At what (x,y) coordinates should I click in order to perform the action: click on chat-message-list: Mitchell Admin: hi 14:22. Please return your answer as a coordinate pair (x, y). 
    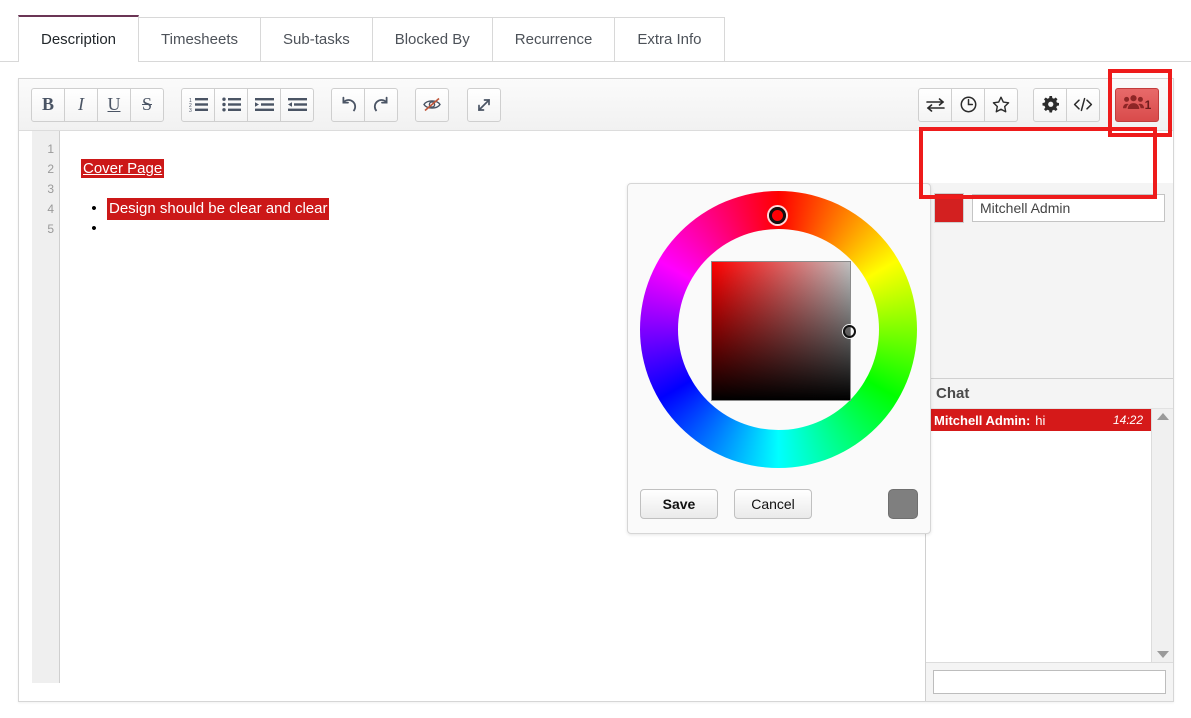
    Looking at the image, I should click on (1038, 535).